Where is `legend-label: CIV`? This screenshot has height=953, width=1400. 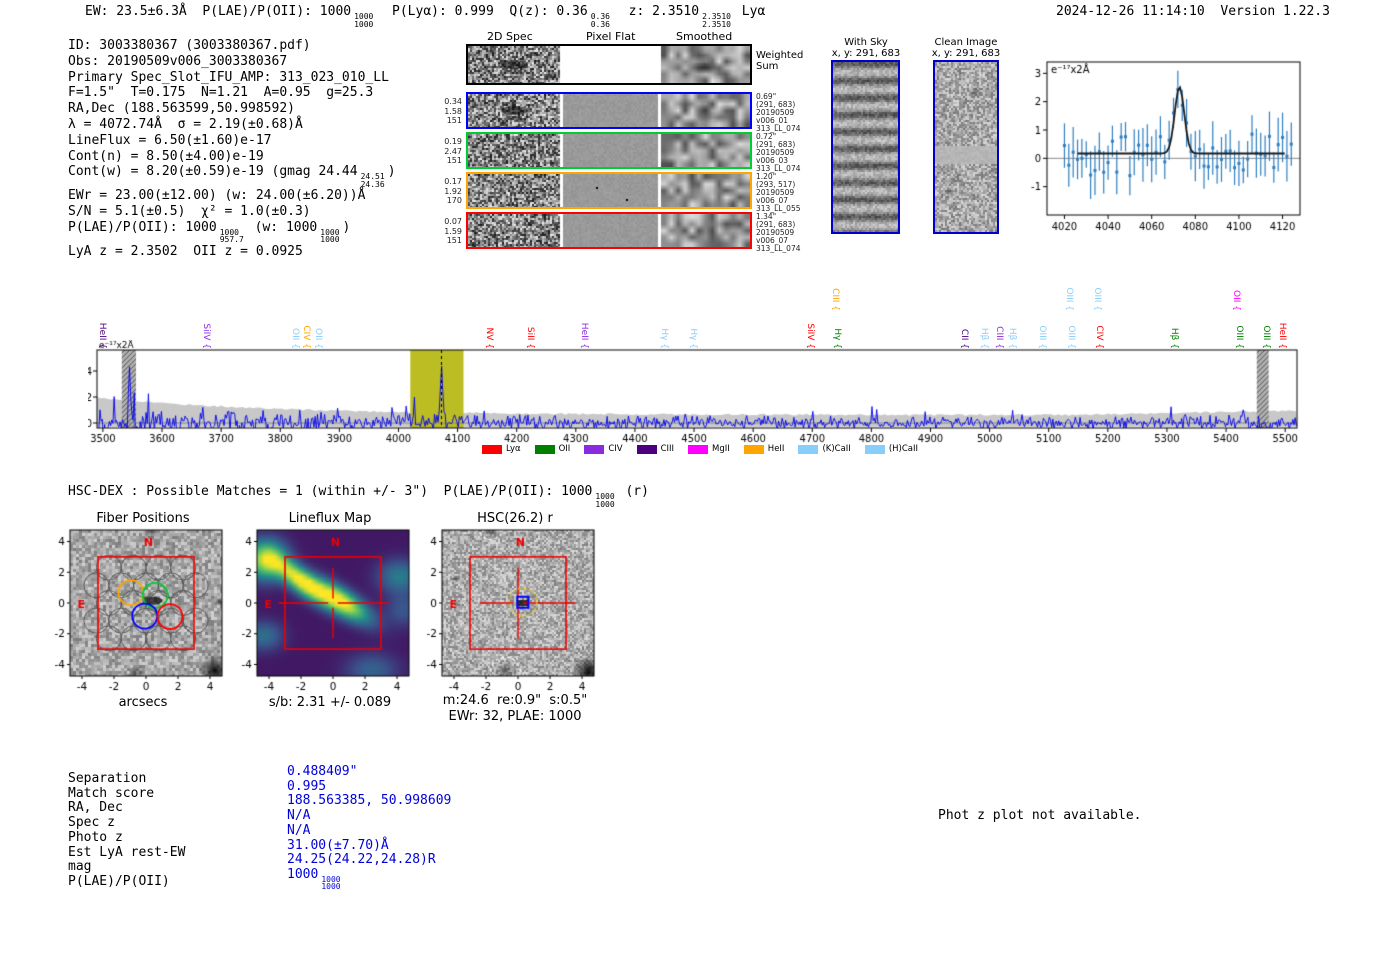
legend-label: CIV is located at coordinates (615, 449).